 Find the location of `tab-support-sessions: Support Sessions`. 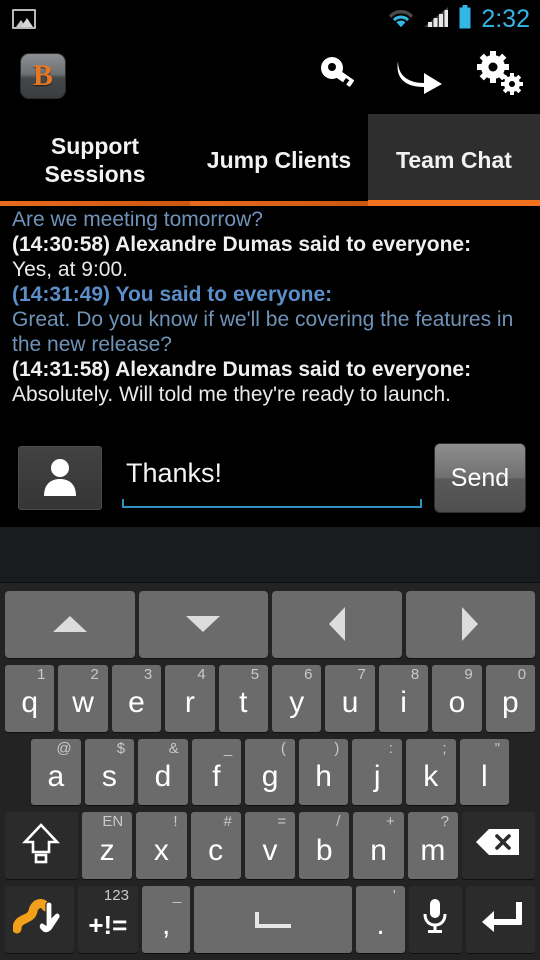

tab-support-sessions: Support Sessions is located at coordinates (95, 160).